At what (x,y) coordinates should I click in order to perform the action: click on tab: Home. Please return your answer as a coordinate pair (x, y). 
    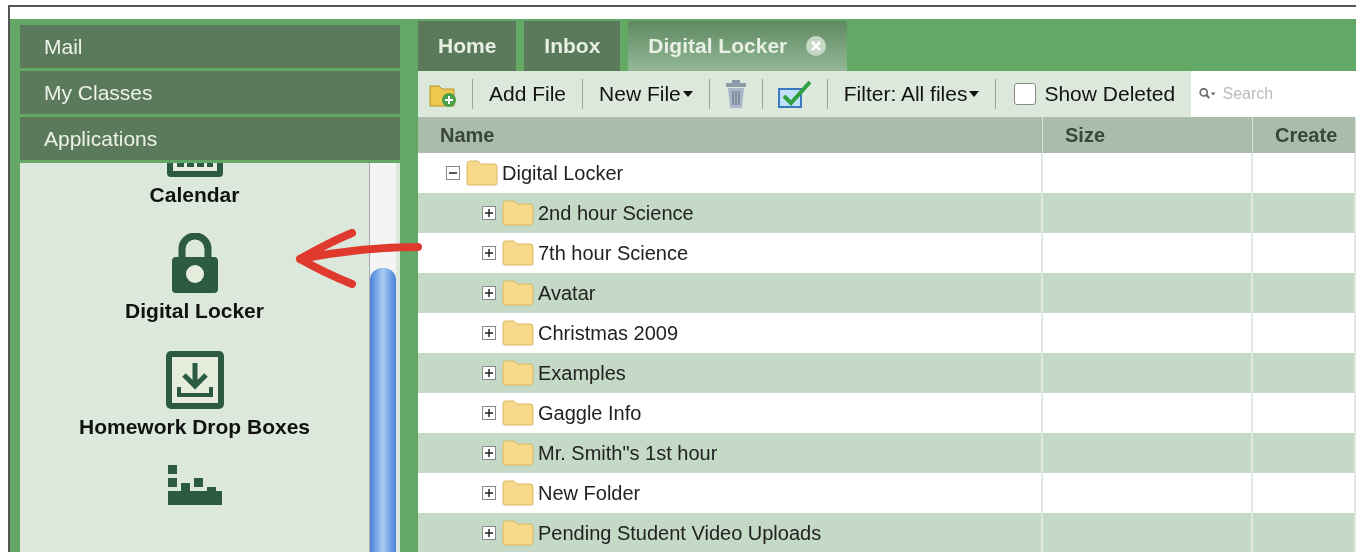
    Looking at the image, I should click on (467, 46).